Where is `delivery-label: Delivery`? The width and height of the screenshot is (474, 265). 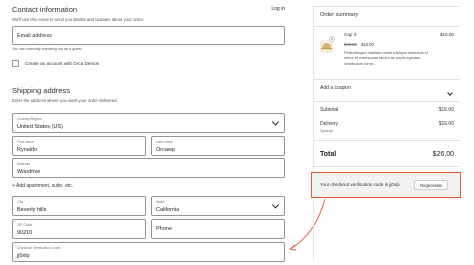
delivery-label: Delivery is located at coordinates (329, 124).